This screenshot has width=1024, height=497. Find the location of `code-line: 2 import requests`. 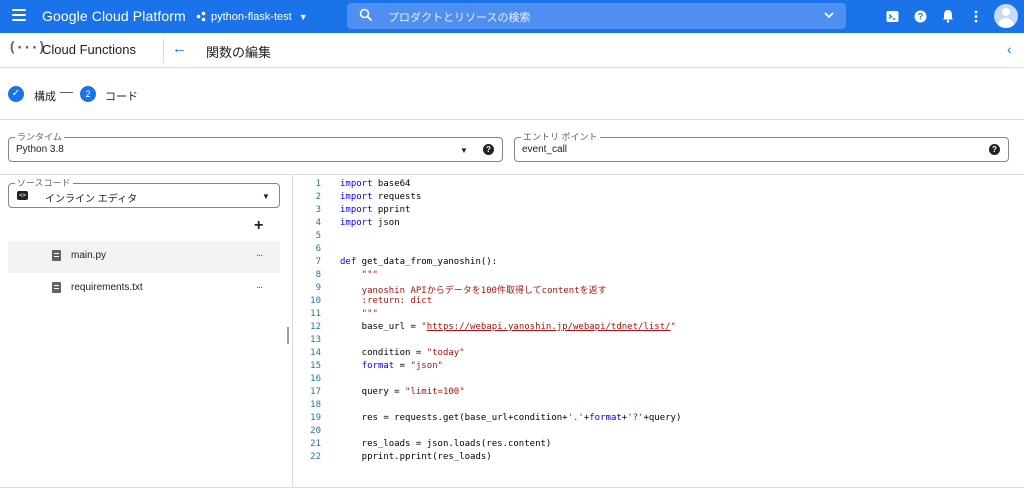

code-line: 2 import requests is located at coordinates (658, 198).